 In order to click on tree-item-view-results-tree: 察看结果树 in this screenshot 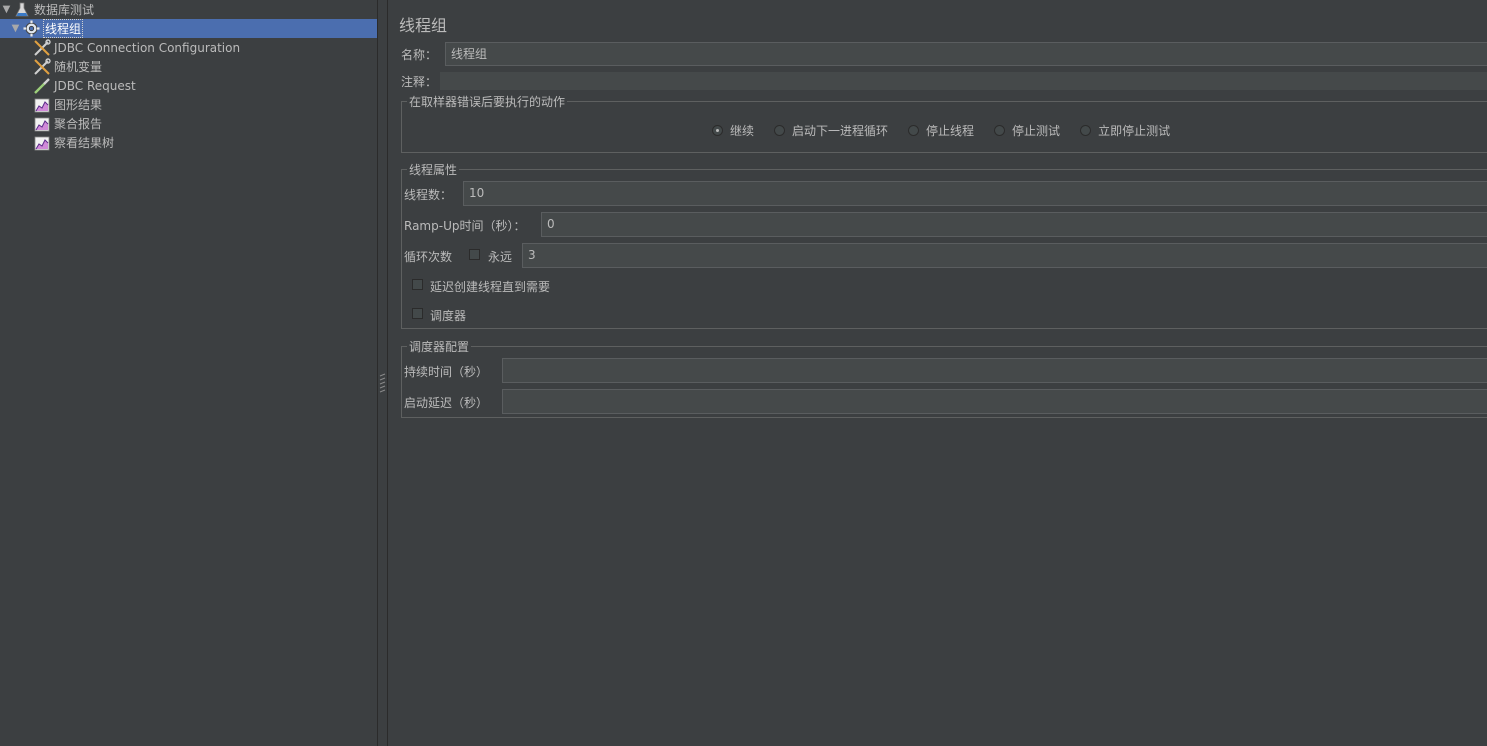, I will do `click(205, 142)`.